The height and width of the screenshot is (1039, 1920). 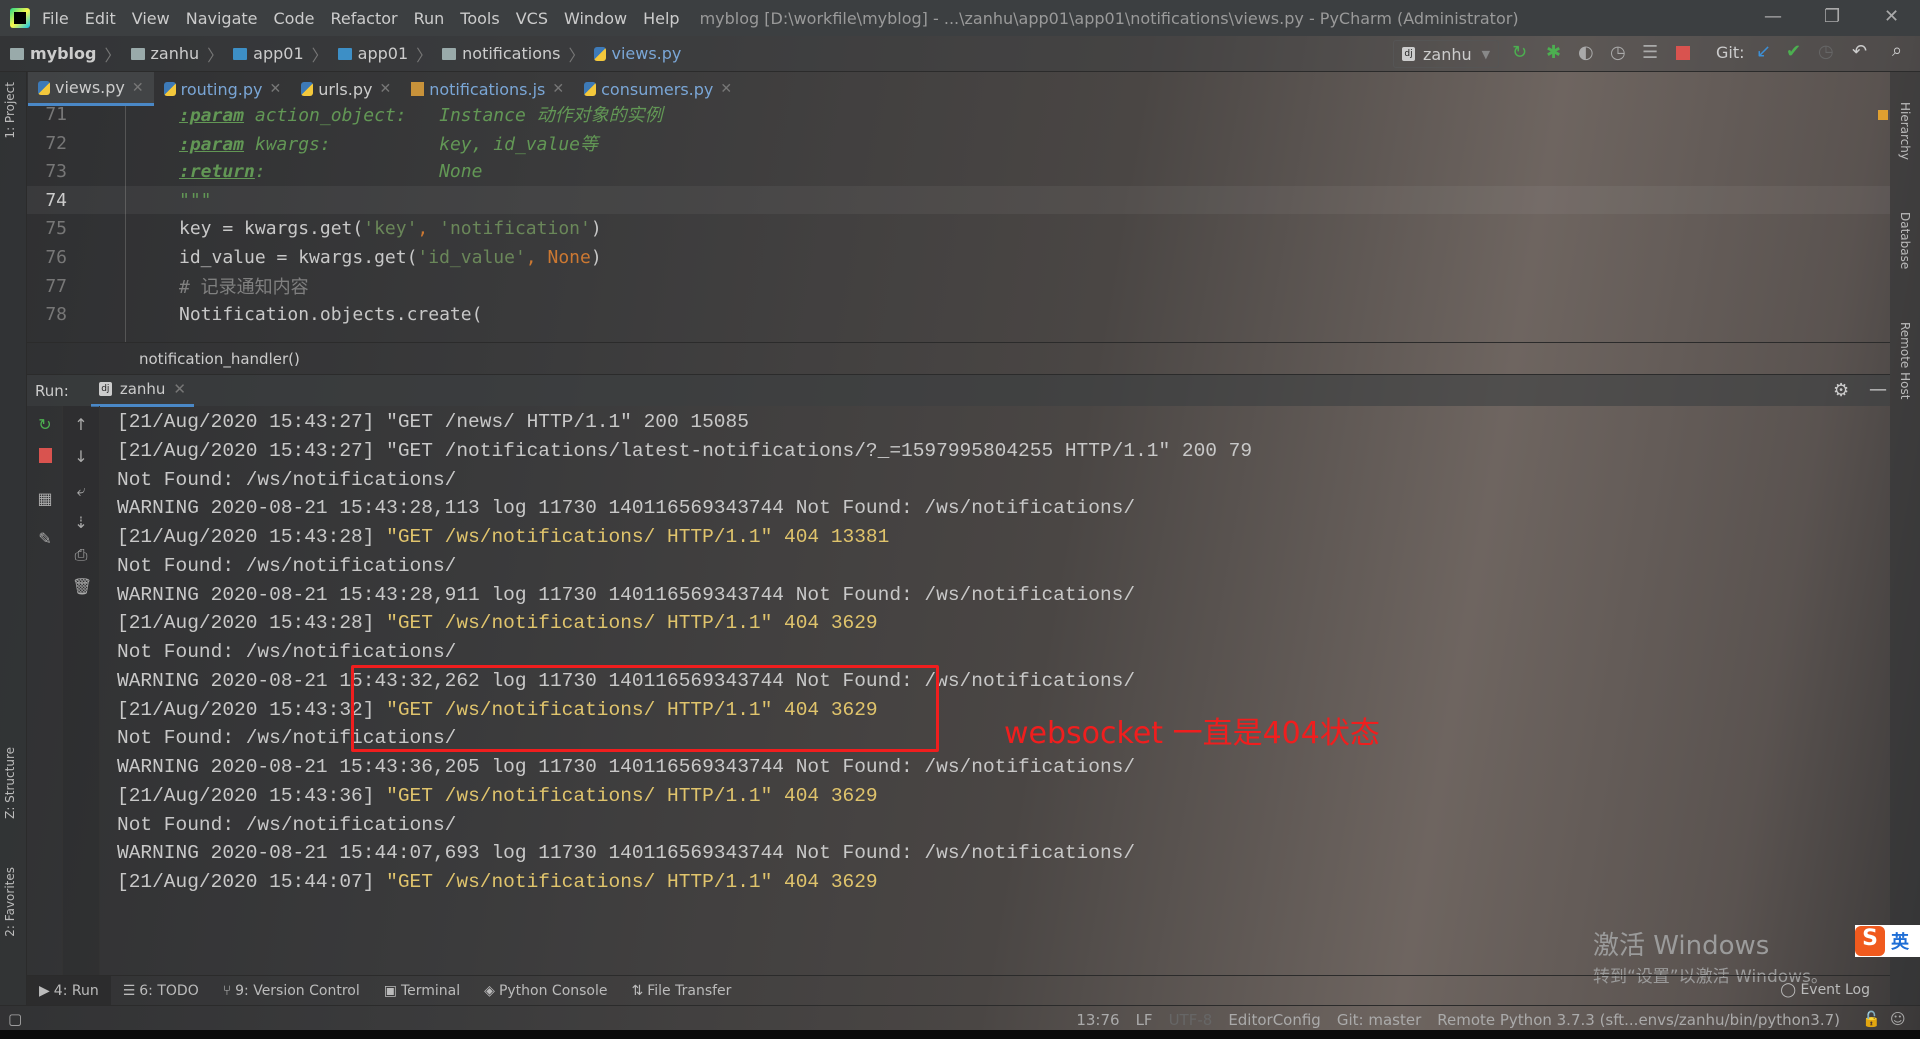 I want to click on run-concurrency-icon: ☰, so click(x=1650, y=52).